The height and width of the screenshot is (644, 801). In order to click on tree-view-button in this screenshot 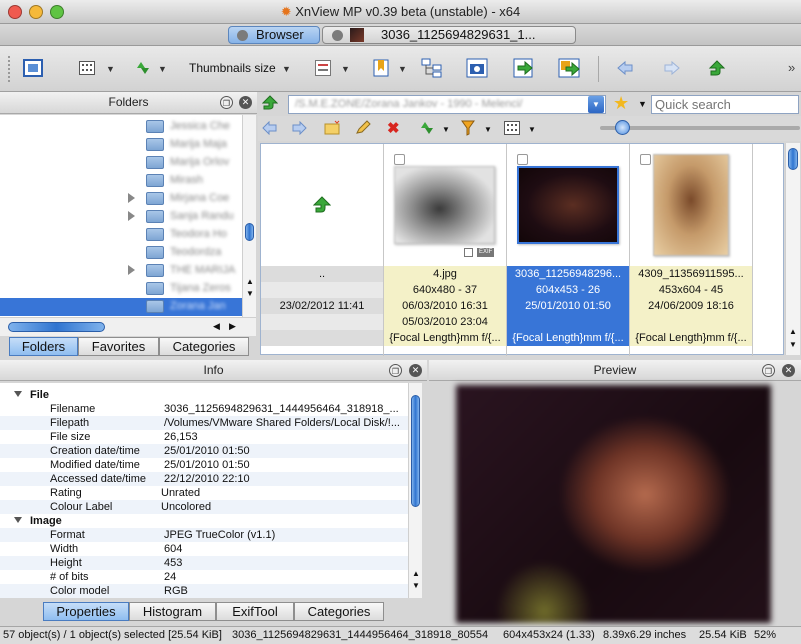, I will do `click(432, 68)`.